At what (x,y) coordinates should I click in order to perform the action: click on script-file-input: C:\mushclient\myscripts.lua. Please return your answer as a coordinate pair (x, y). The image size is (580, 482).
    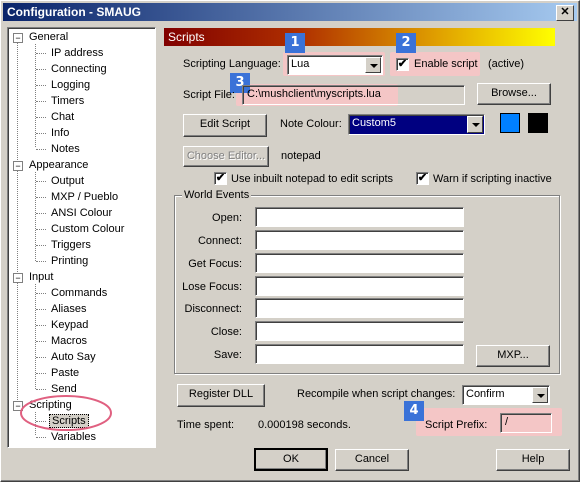
    Looking at the image, I should click on (353, 95).